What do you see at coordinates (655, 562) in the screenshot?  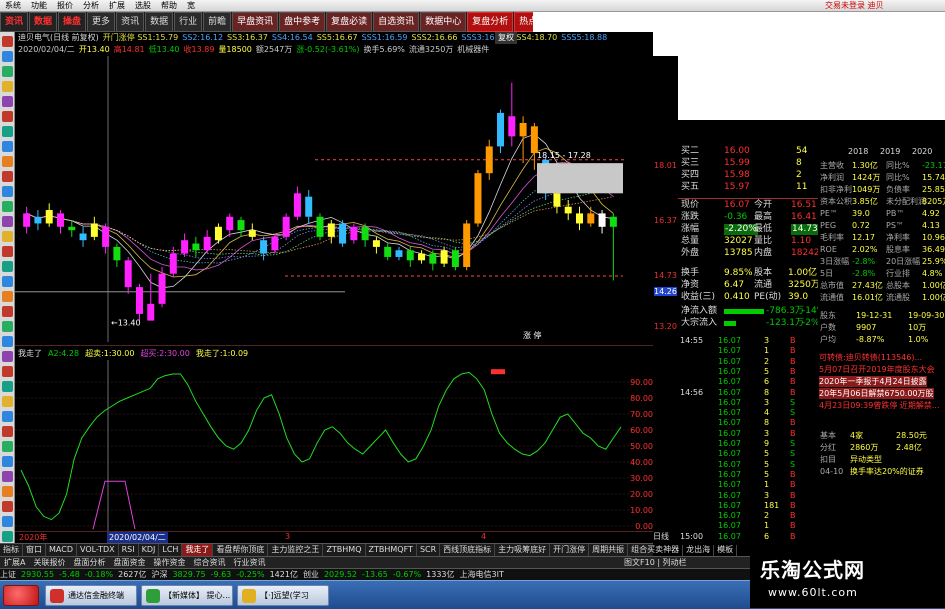 I see `f10-link: 图文F10 | 列动栏` at bounding box center [655, 562].